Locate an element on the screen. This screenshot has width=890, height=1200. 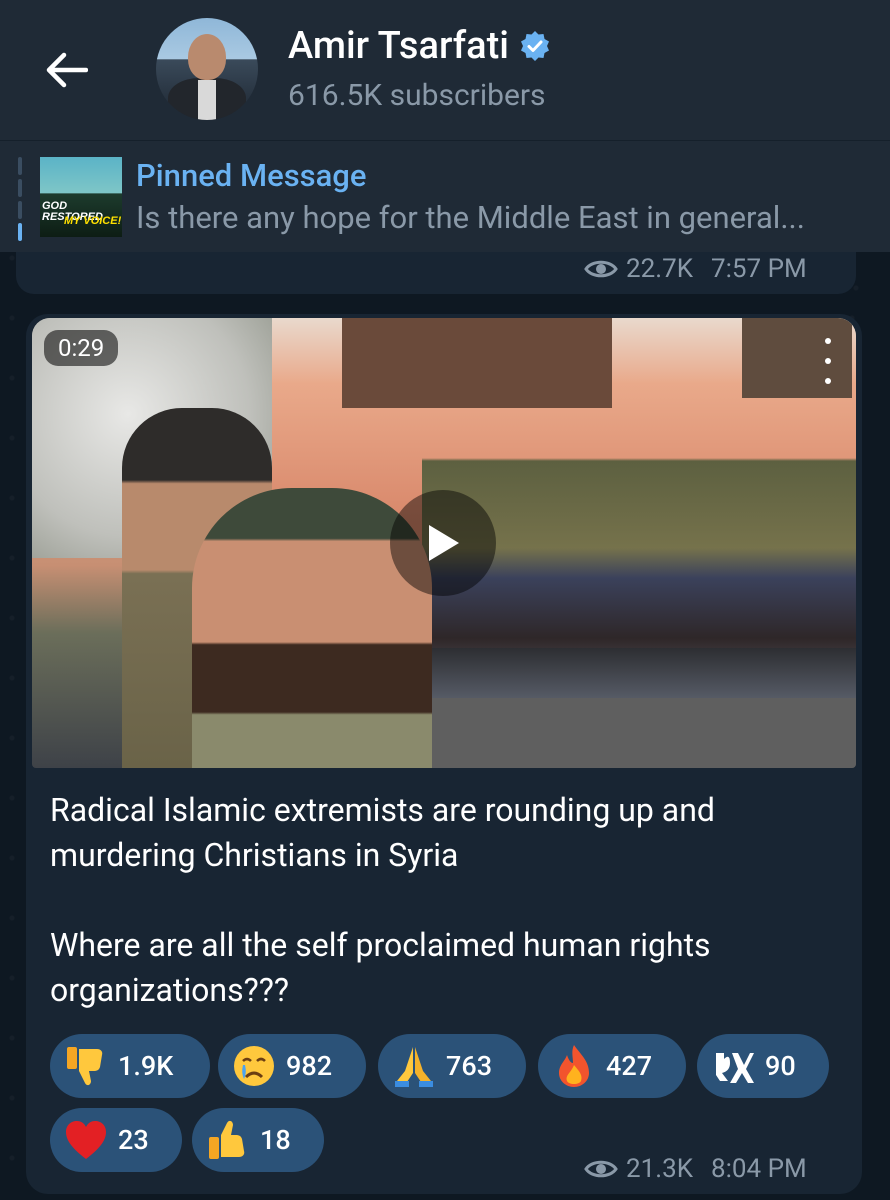
channel-avatar is located at coordinates (207, 69).